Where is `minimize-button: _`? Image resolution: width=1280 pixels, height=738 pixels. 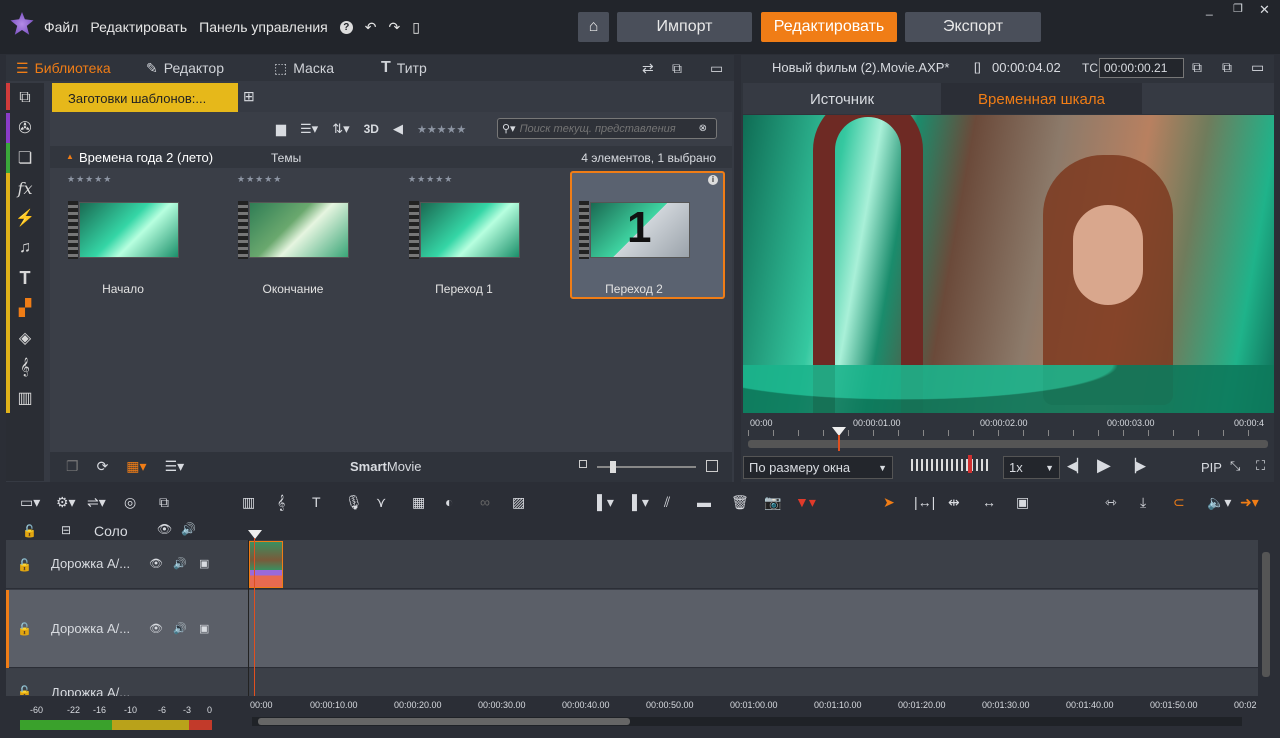
minimize-button: _ is located at coordinates (1209, 9).